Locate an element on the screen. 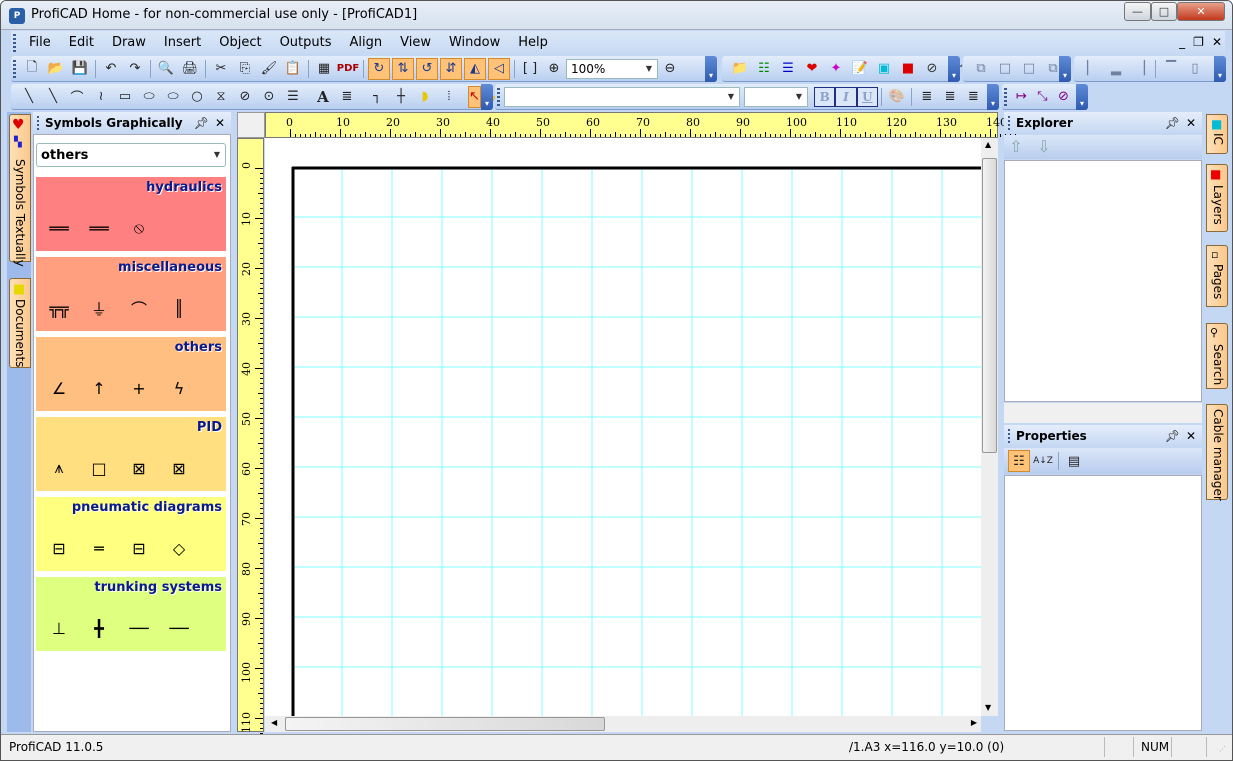  ellipse-eye-icon: ⊙ is located at coordinates (269, 97).